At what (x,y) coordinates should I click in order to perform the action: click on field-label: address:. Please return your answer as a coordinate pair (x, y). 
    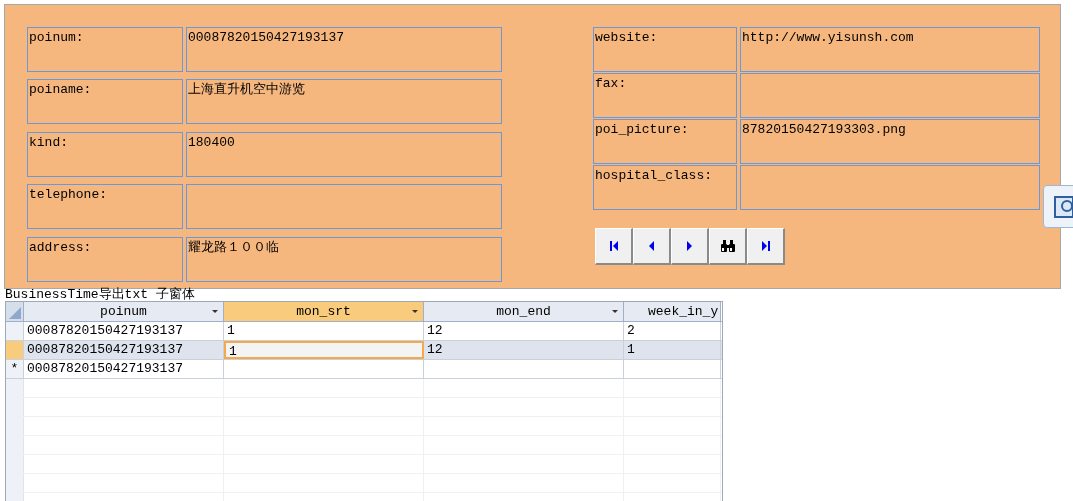
    Looking at the image, I should click on (105, 259).